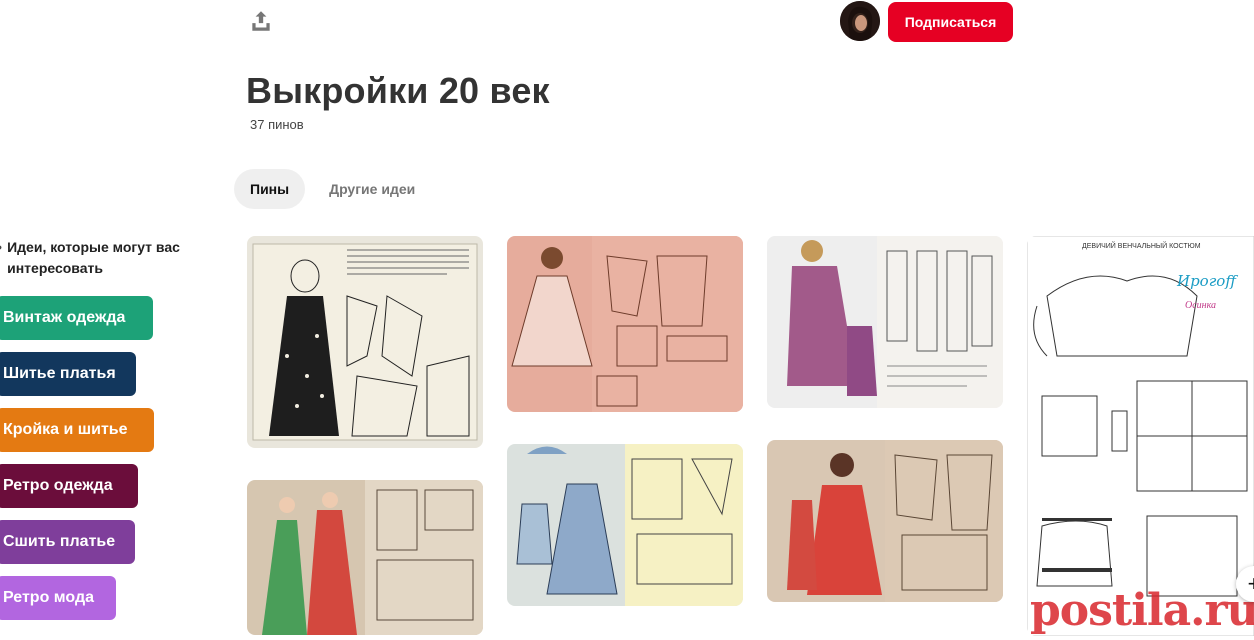 The height and width of the screenshot is (640, 1254). I want to click on idea-chip-cutting-sewing: Кройка и шитье, so click(77, 430).